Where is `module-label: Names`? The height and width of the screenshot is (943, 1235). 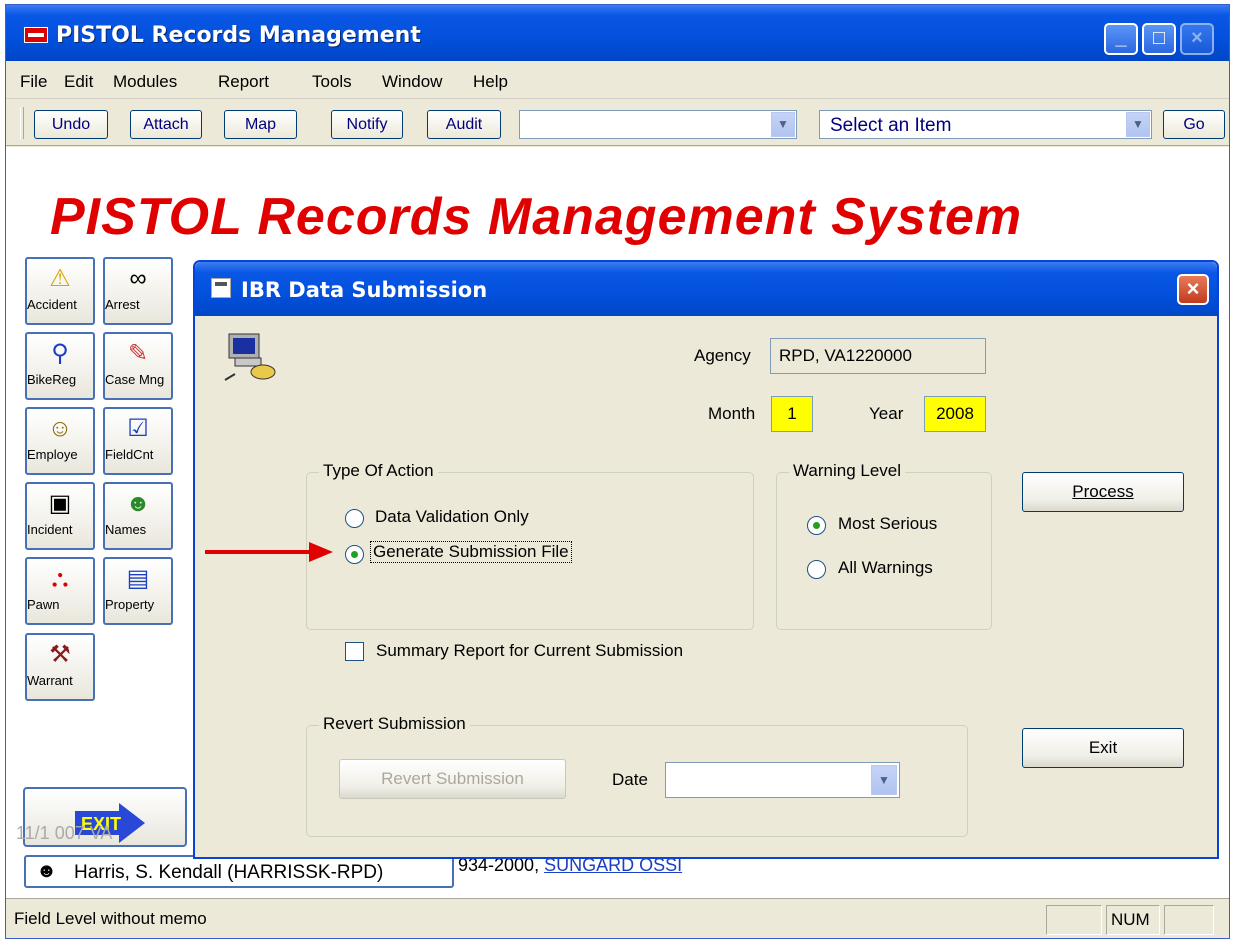
module-label: Names is located at coordinates (126, 529).